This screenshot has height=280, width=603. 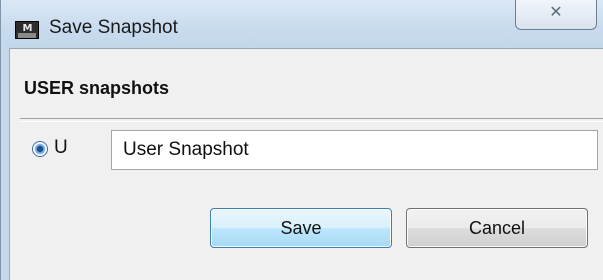 What do you see at coordinates (97, 88) in the screenshot?
I see `group-header: USER snapshots` at bounding box center [97, 88].